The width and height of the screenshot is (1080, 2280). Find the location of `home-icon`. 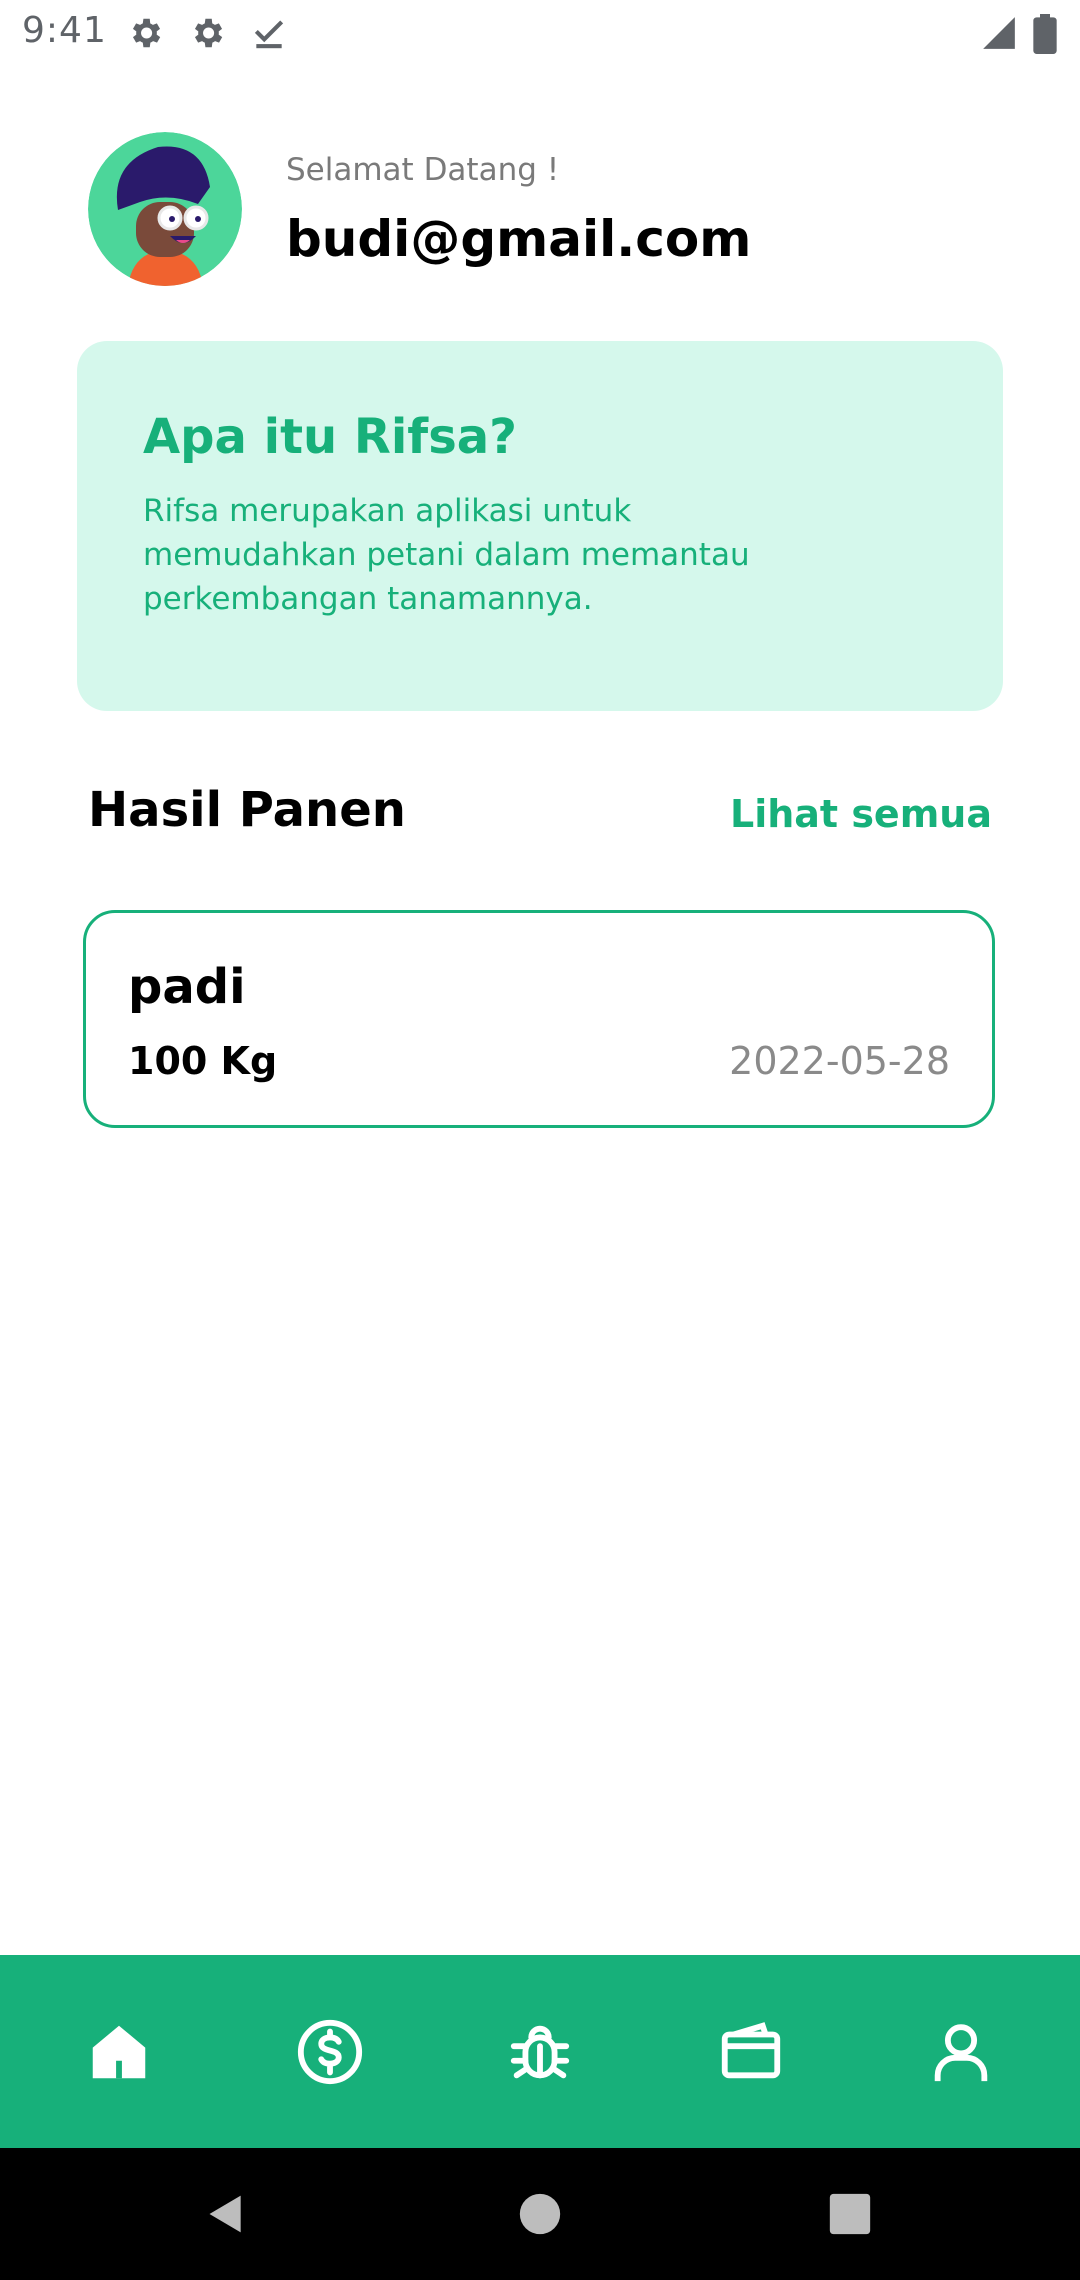

home-icon is located at coordinates (119, 2052).